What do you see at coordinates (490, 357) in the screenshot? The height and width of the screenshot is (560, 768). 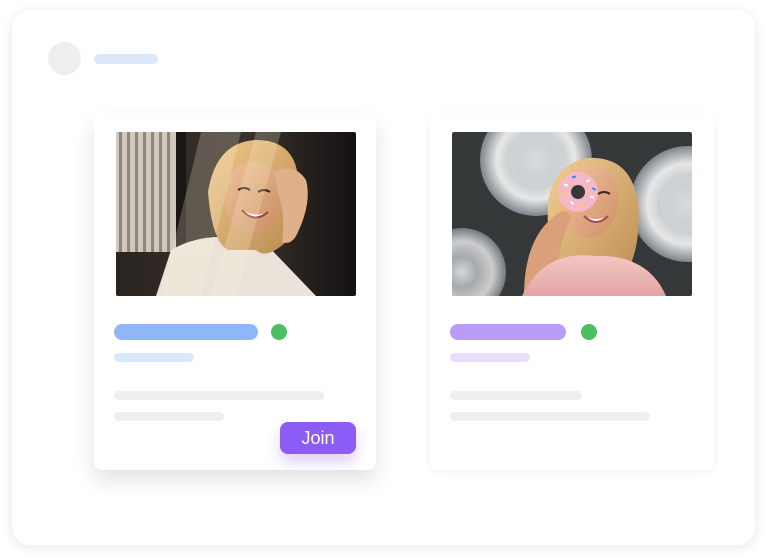 I see `card-2-subtitle-placeholder` at bounding box center [490, 357].